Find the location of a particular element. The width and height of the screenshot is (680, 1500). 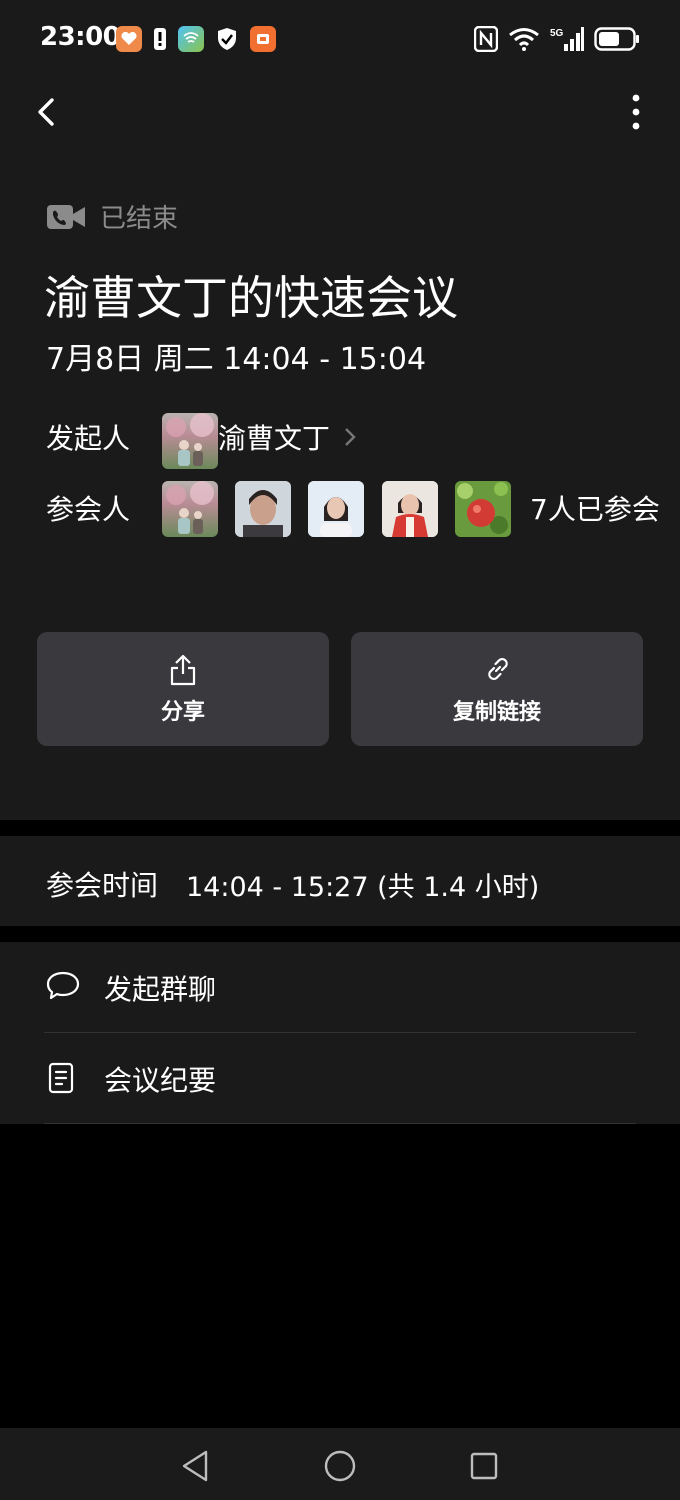

chevron-left-icon is located at coordinates (46, 112).